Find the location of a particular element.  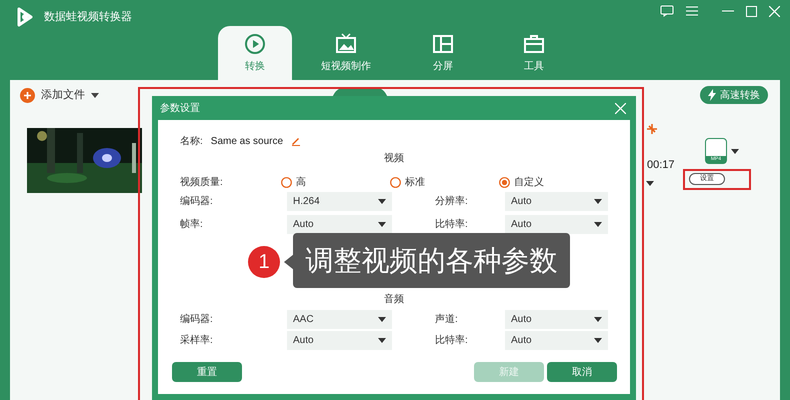

radio-label: 自定义 is located at coordinates (529, 183).